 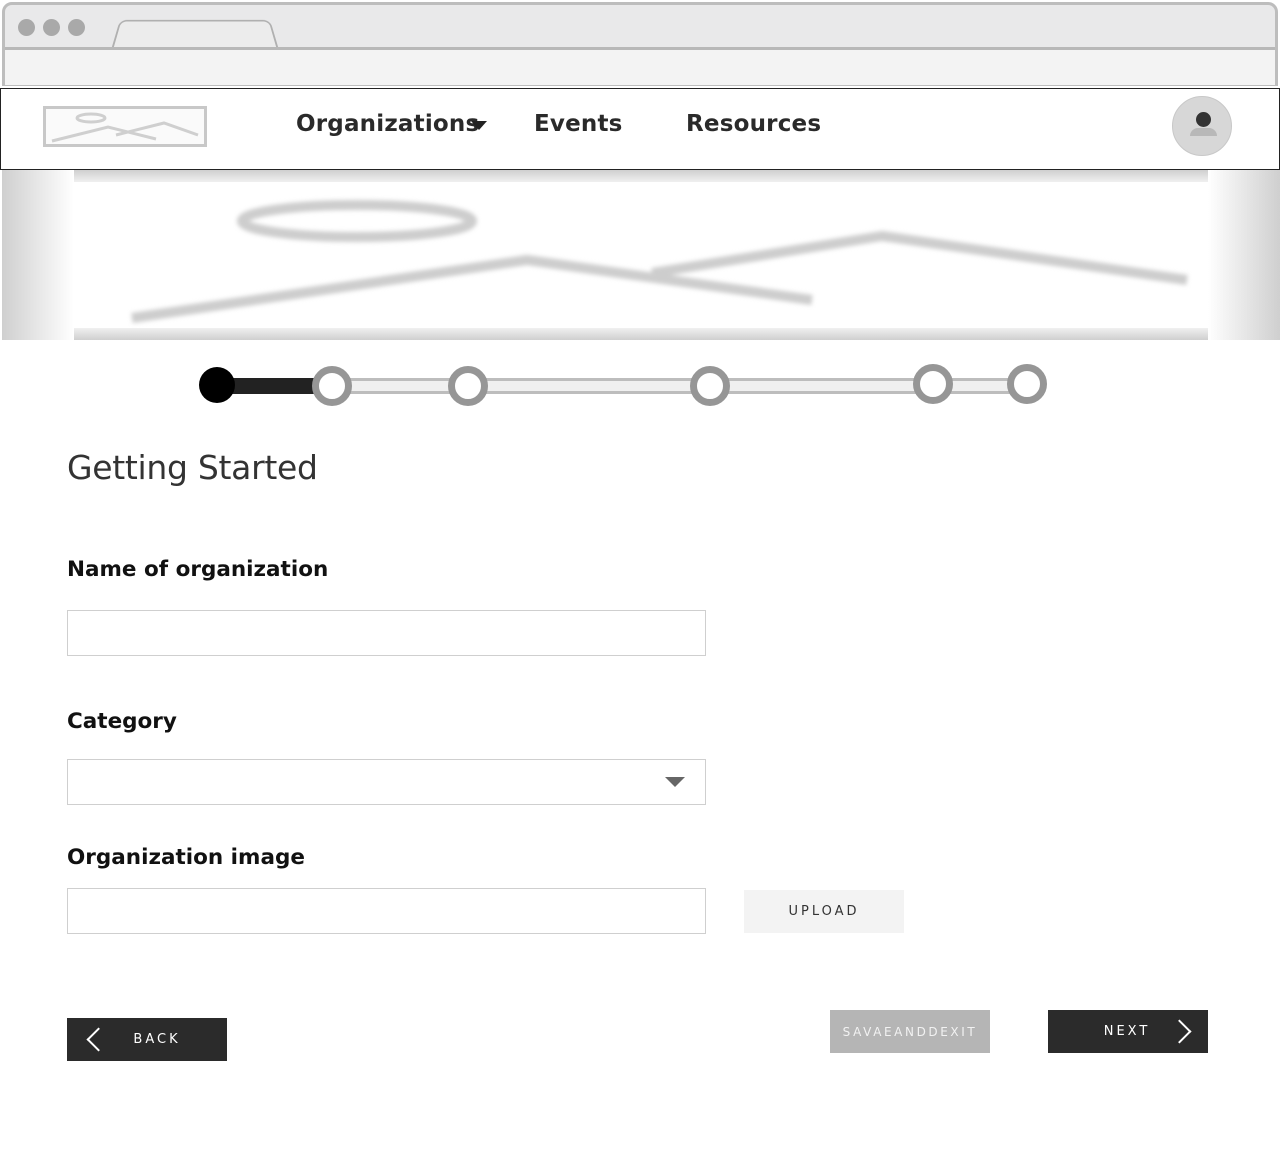 What do you see at coordinates (198, 569) in the screenshot?
I see `name-field-label: Name of organization` at bounding box center [198, 569].